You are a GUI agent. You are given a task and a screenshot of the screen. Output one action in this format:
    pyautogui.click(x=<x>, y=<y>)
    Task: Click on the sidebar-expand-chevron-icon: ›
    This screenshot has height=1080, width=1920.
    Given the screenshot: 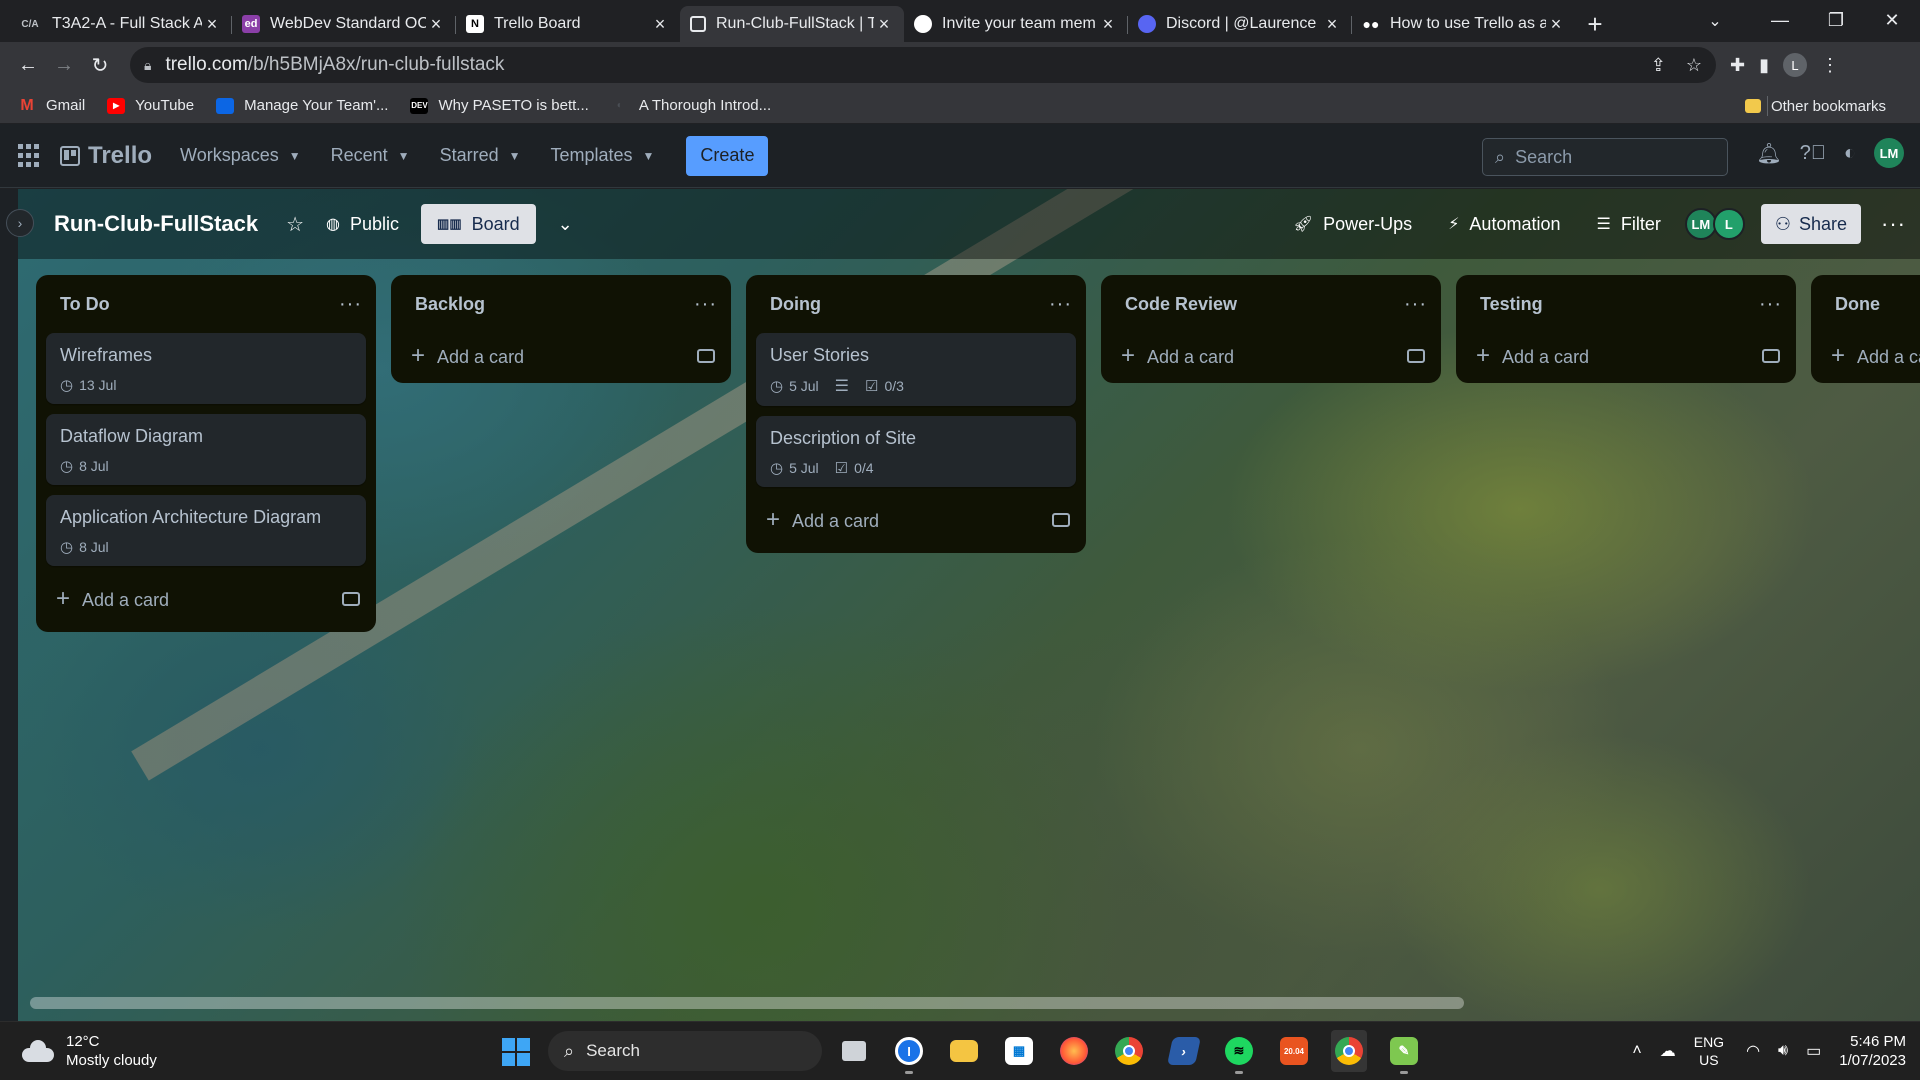 What is the action you would take?
    pyautogui.click(x=20, y=223)
    